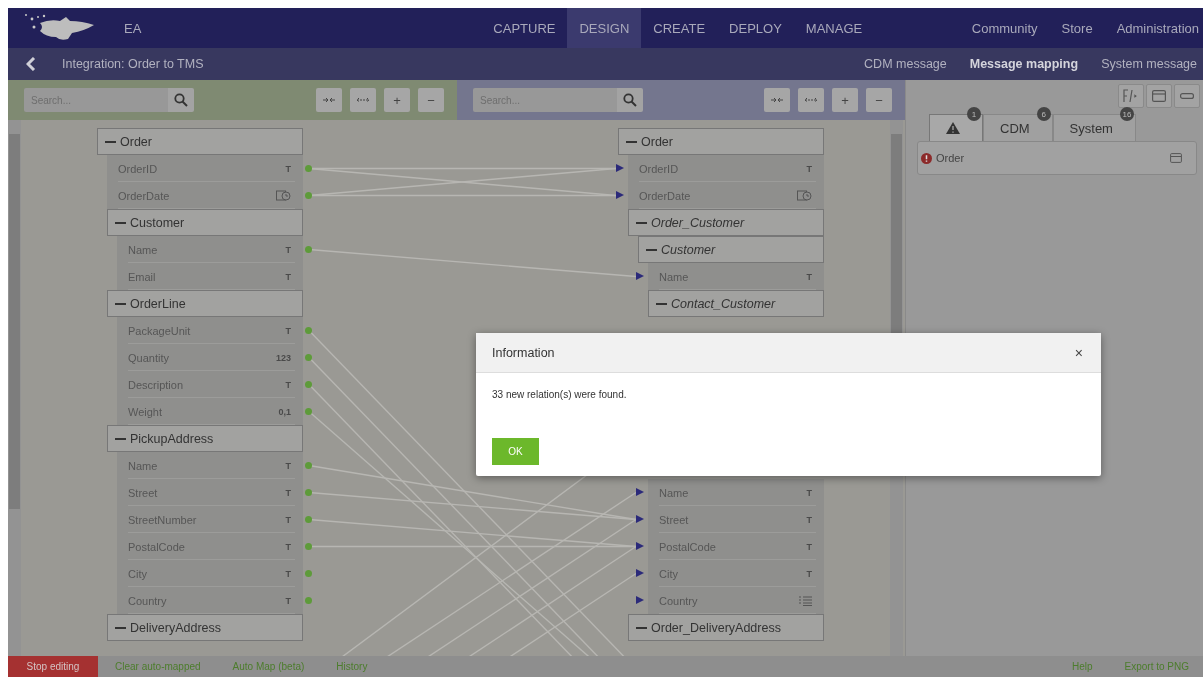 Image resolution: width=1203 pixels, height=677 pixels. I want to click on list-icon, so click(805, 600).